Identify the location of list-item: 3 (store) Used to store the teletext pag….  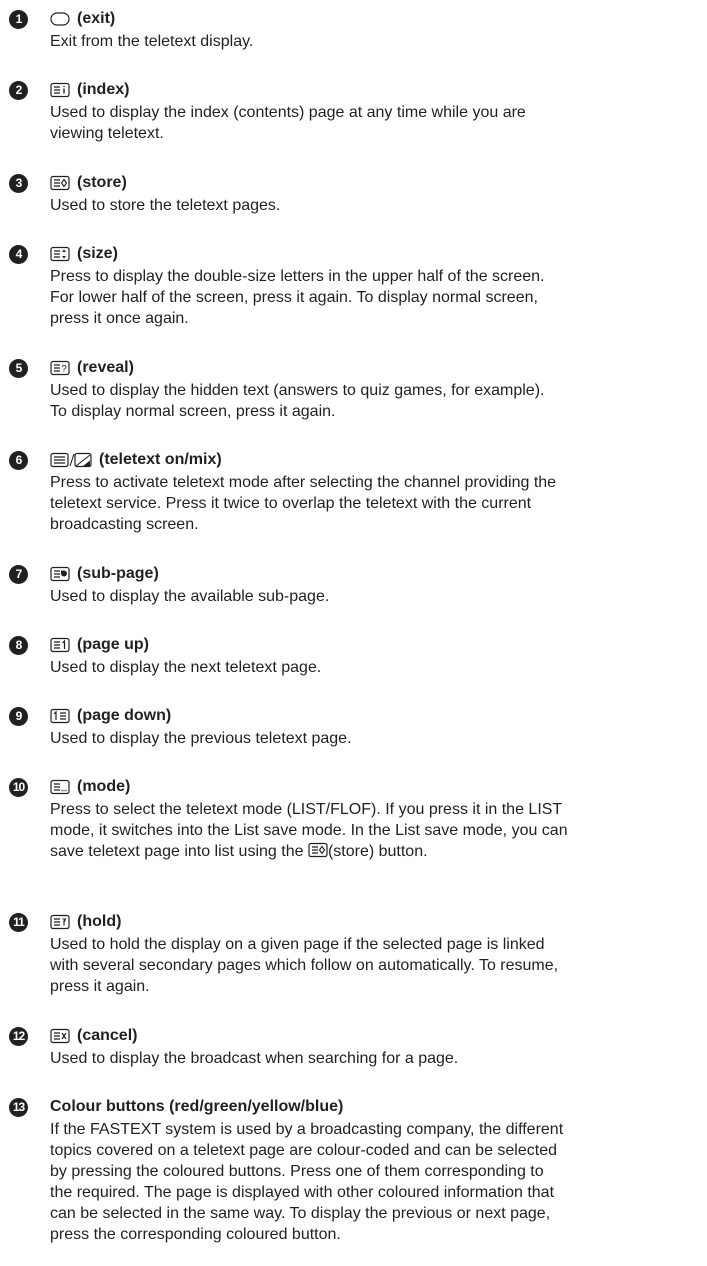
(353, 194).